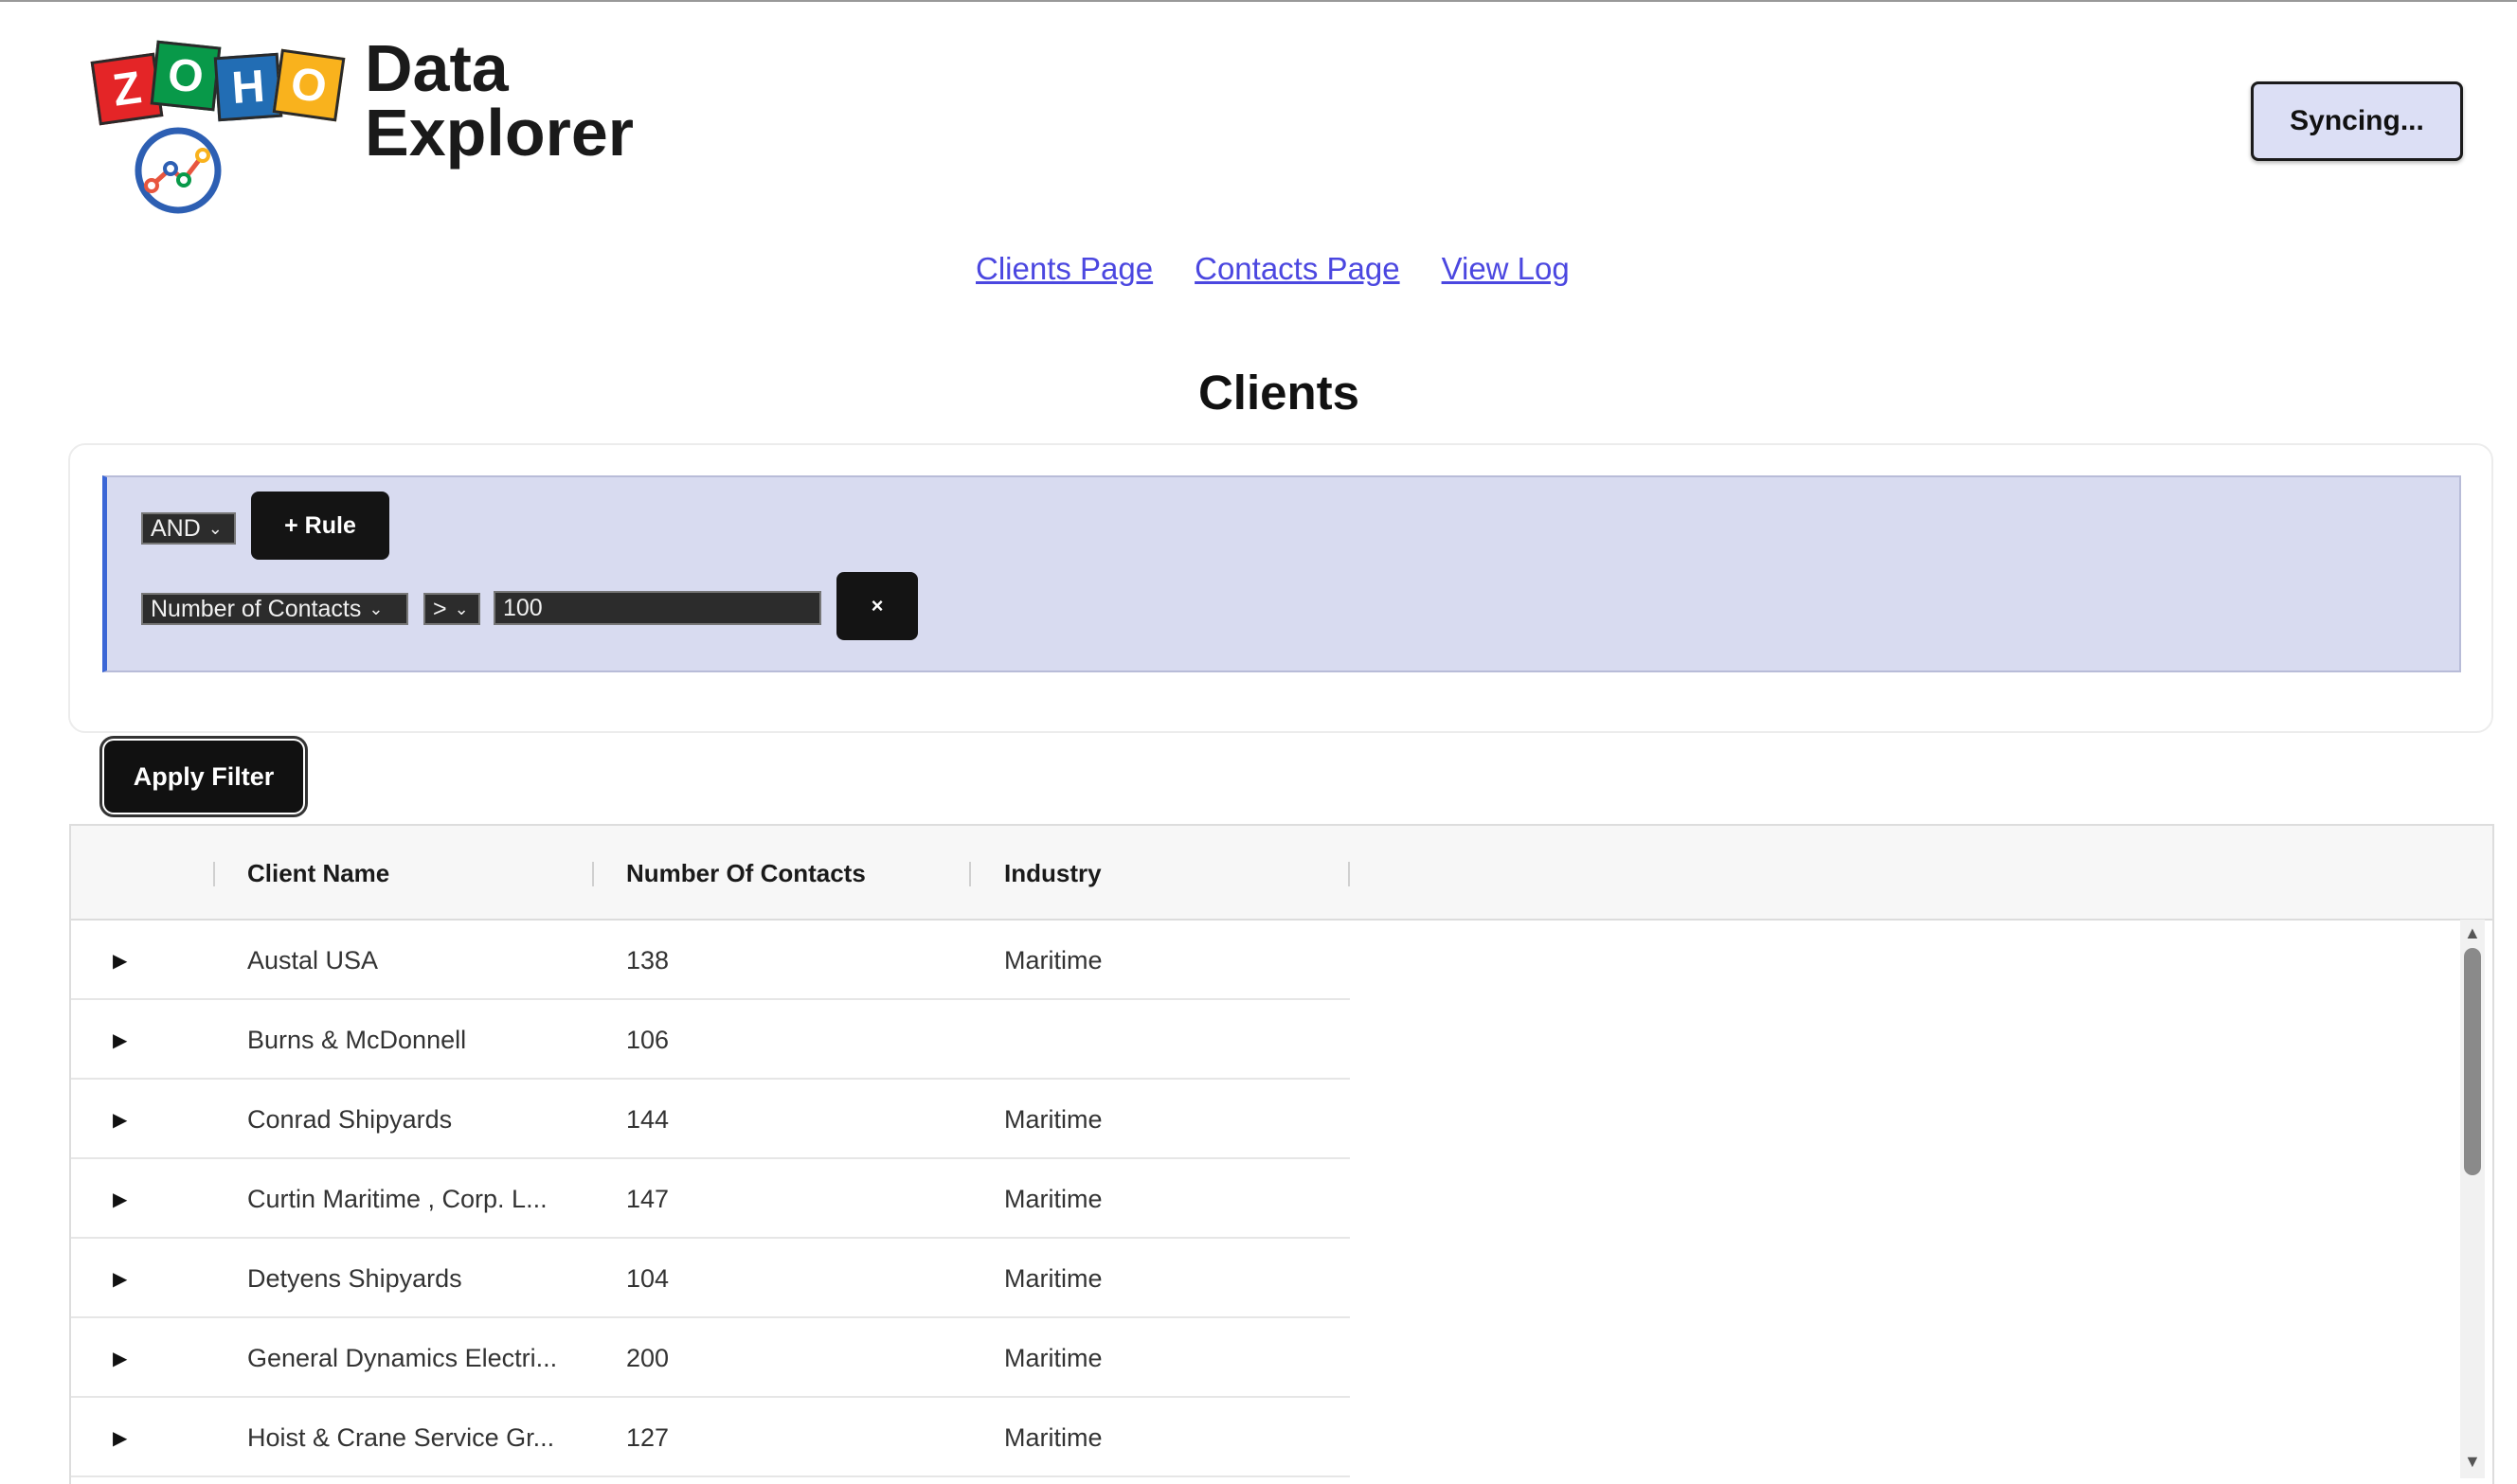 The height and width of the screenshot is (1484, 2517). Describe the element at coordinates (452, 609) in the screenshot. I see `operator-select: > ⌄` at that location.